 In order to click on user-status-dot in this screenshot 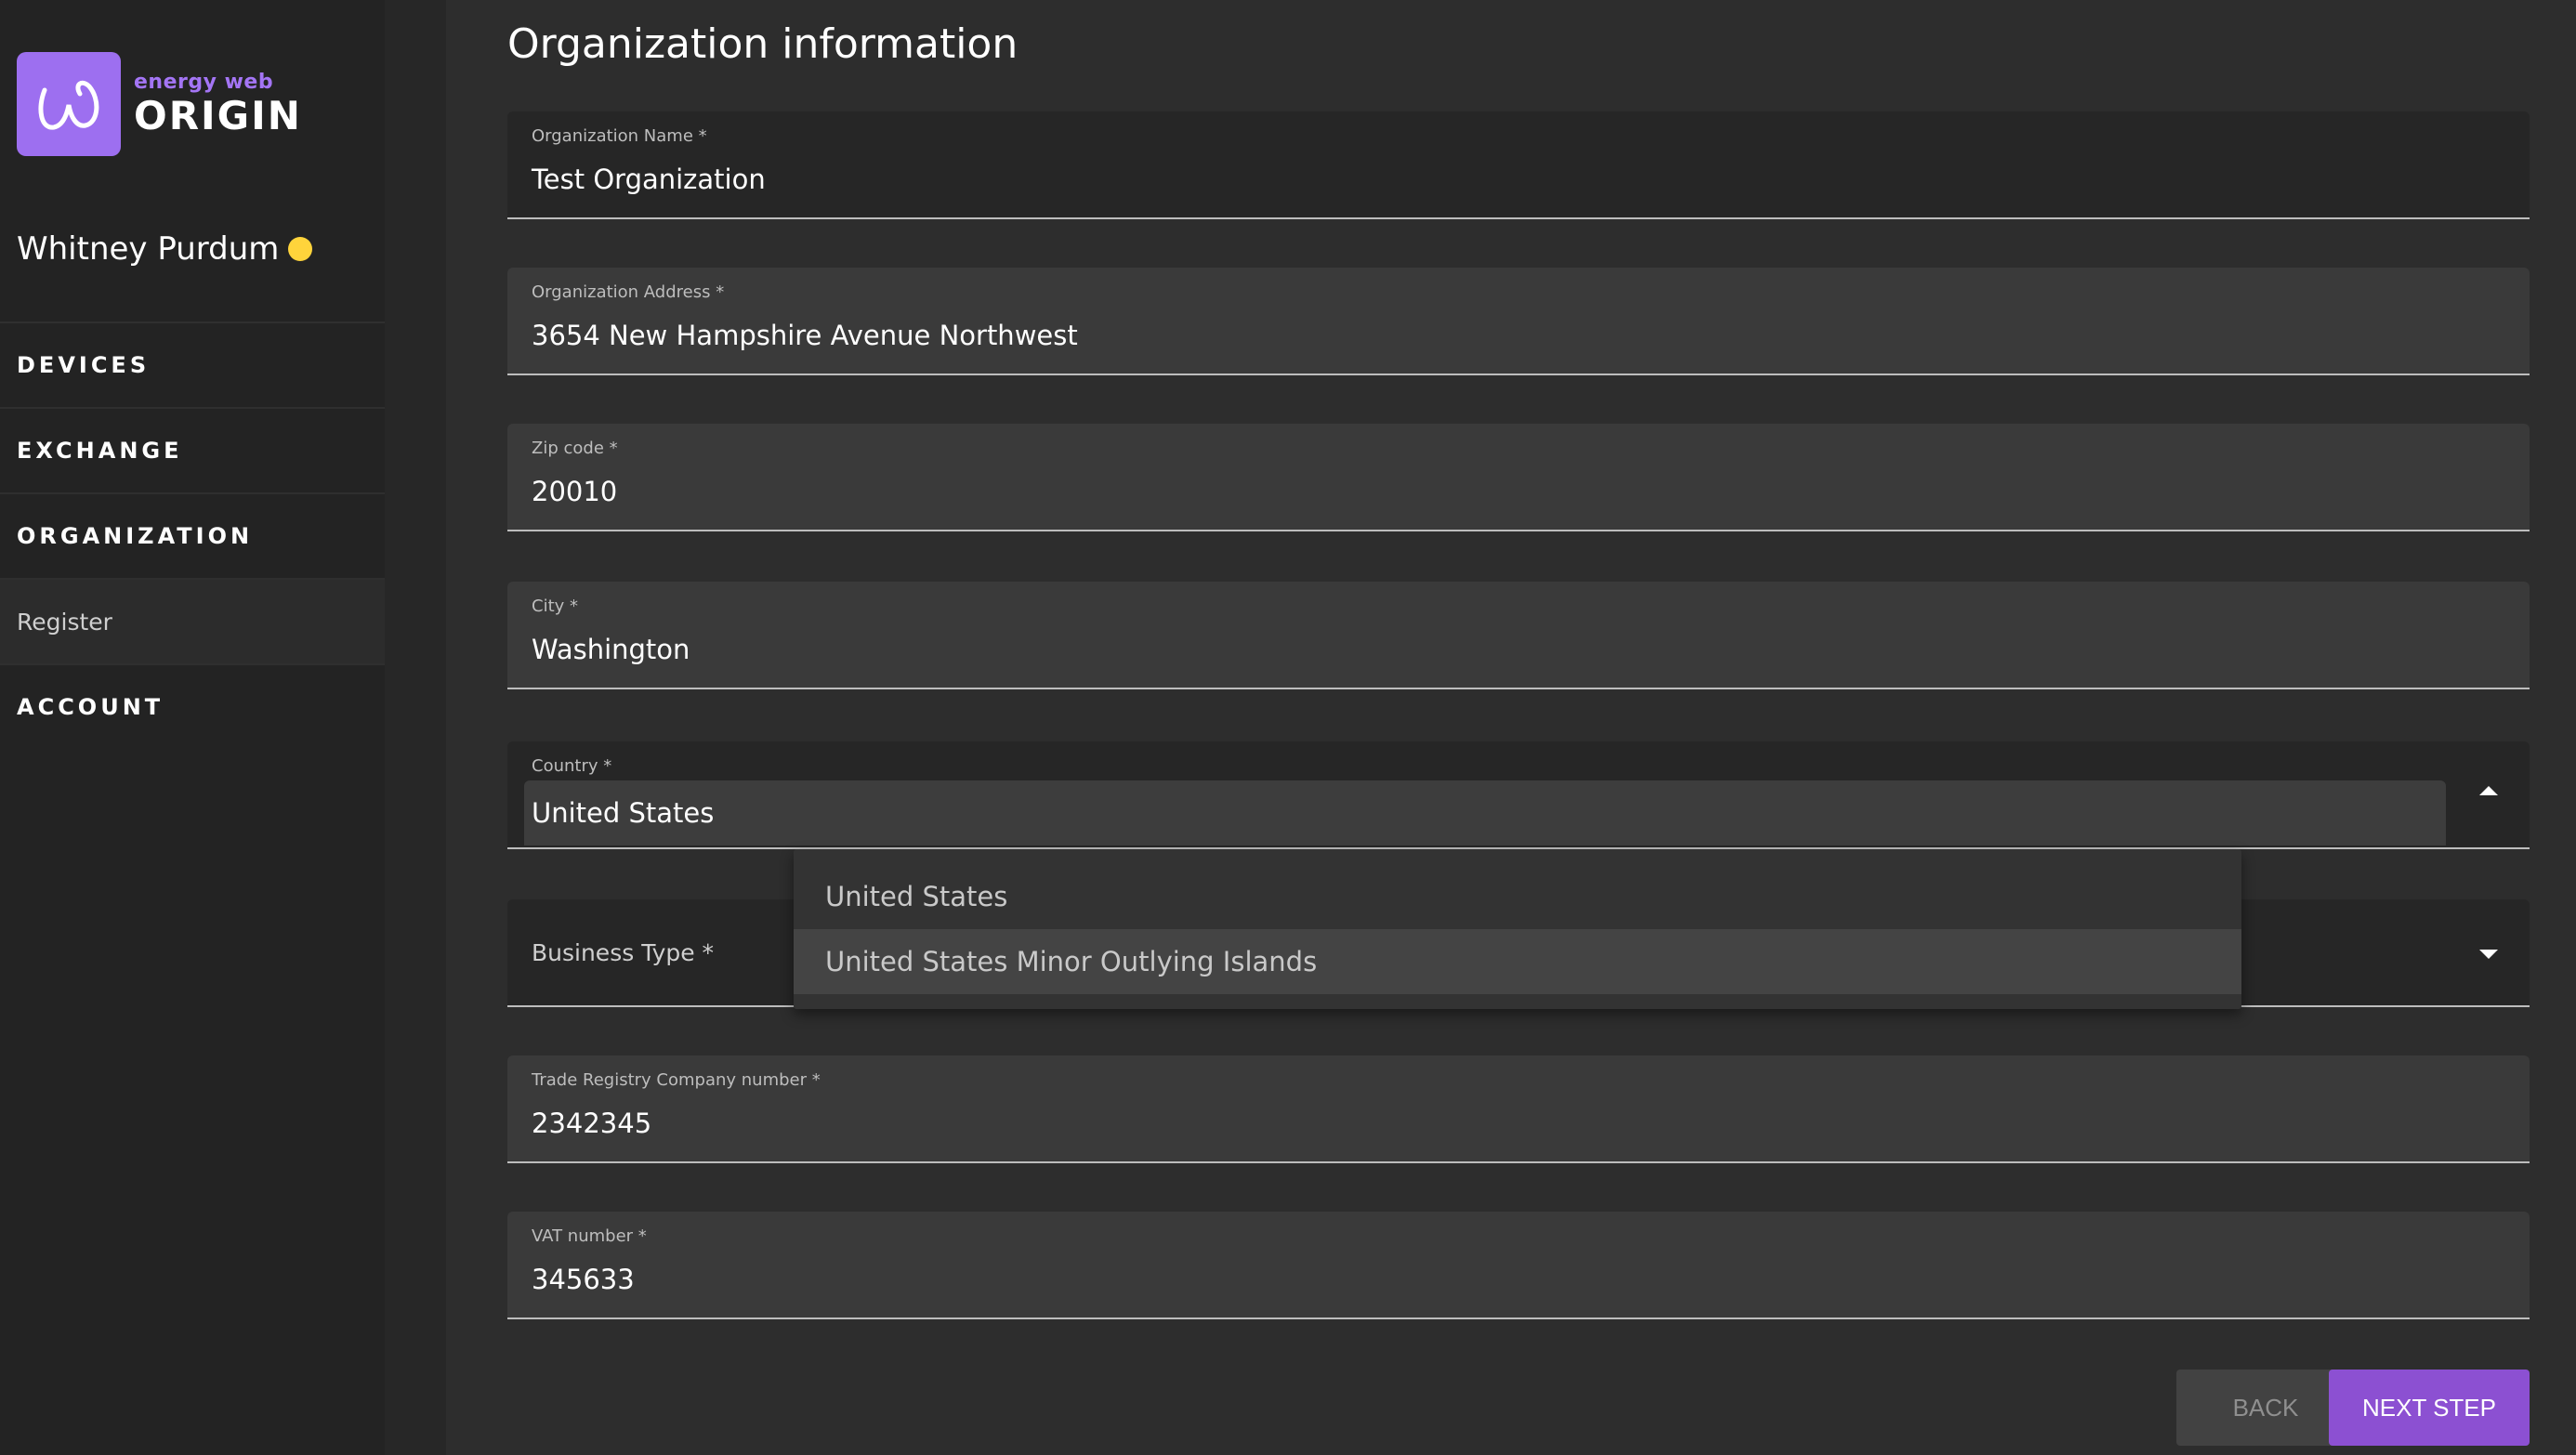, I will do `click(300, 249)`.